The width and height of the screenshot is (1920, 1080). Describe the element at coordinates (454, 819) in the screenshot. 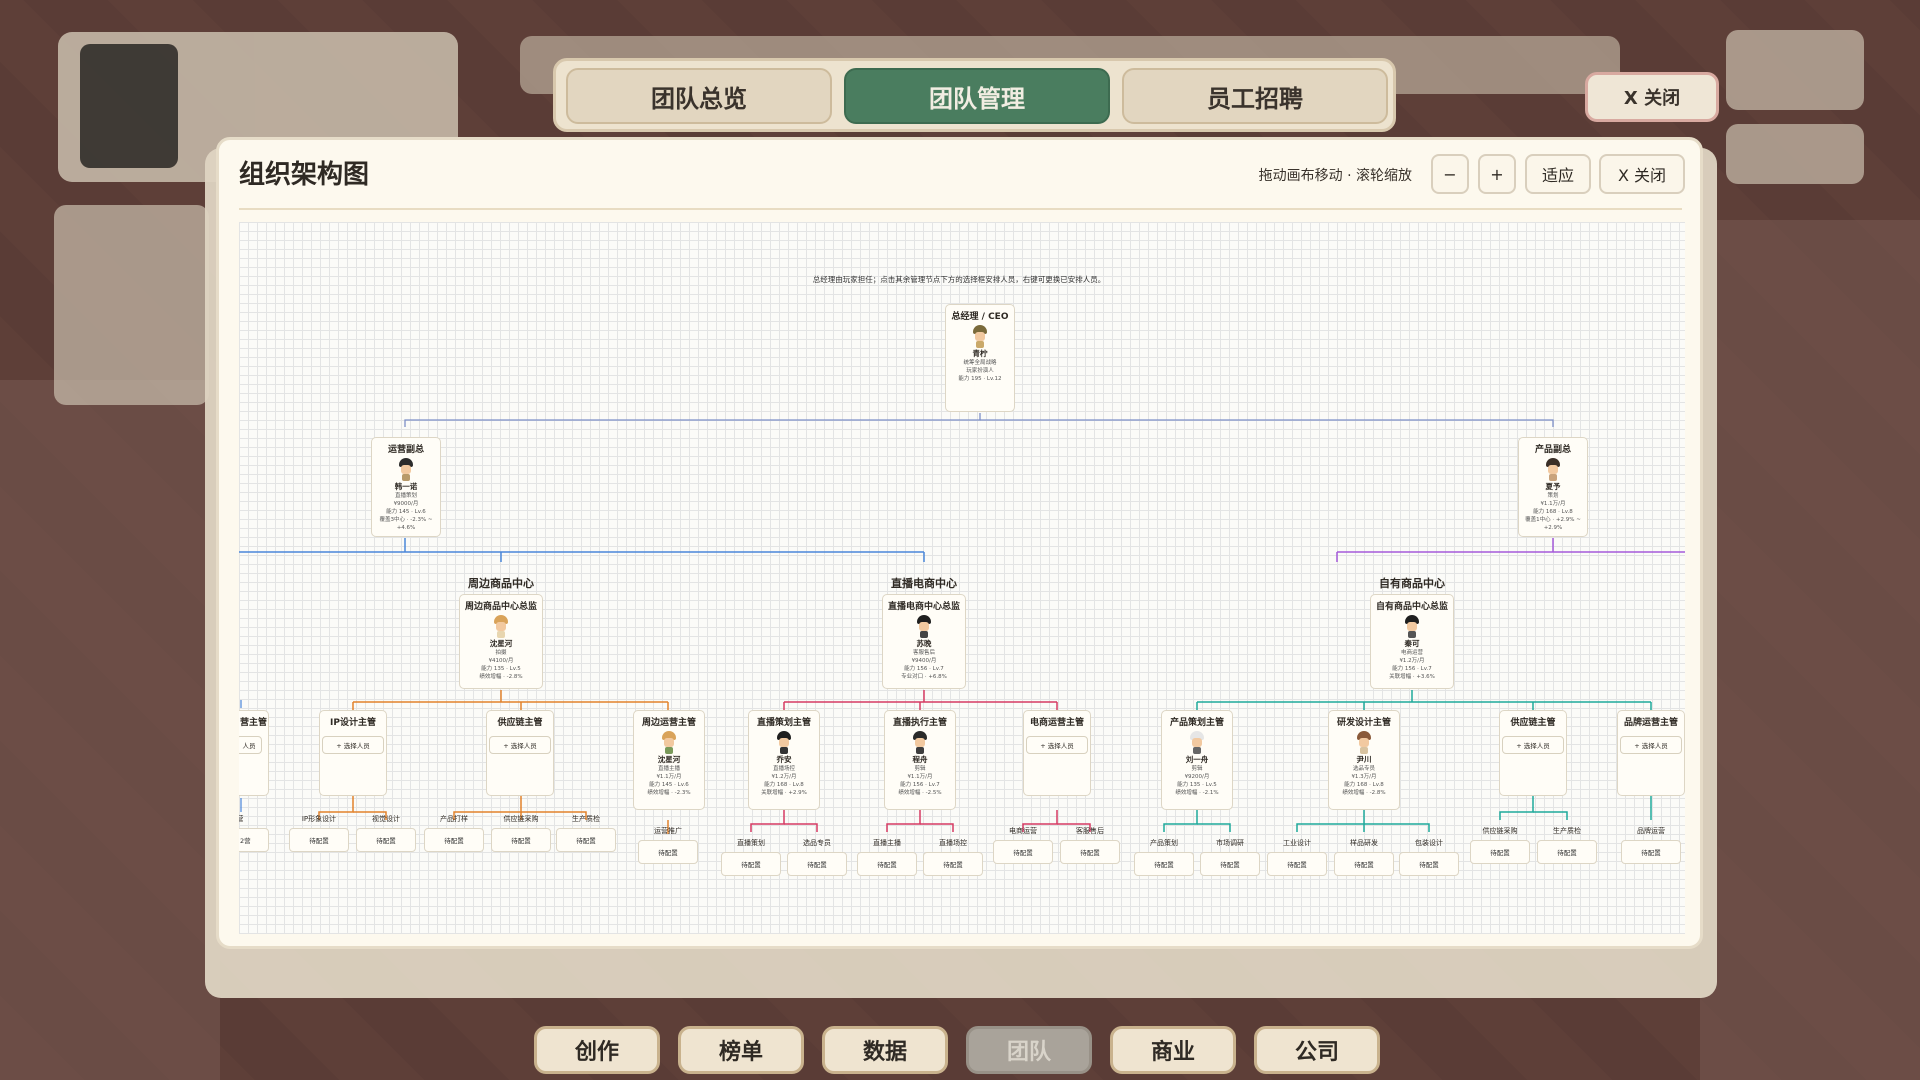

I see `leaf-label: 产品打样` at that location.